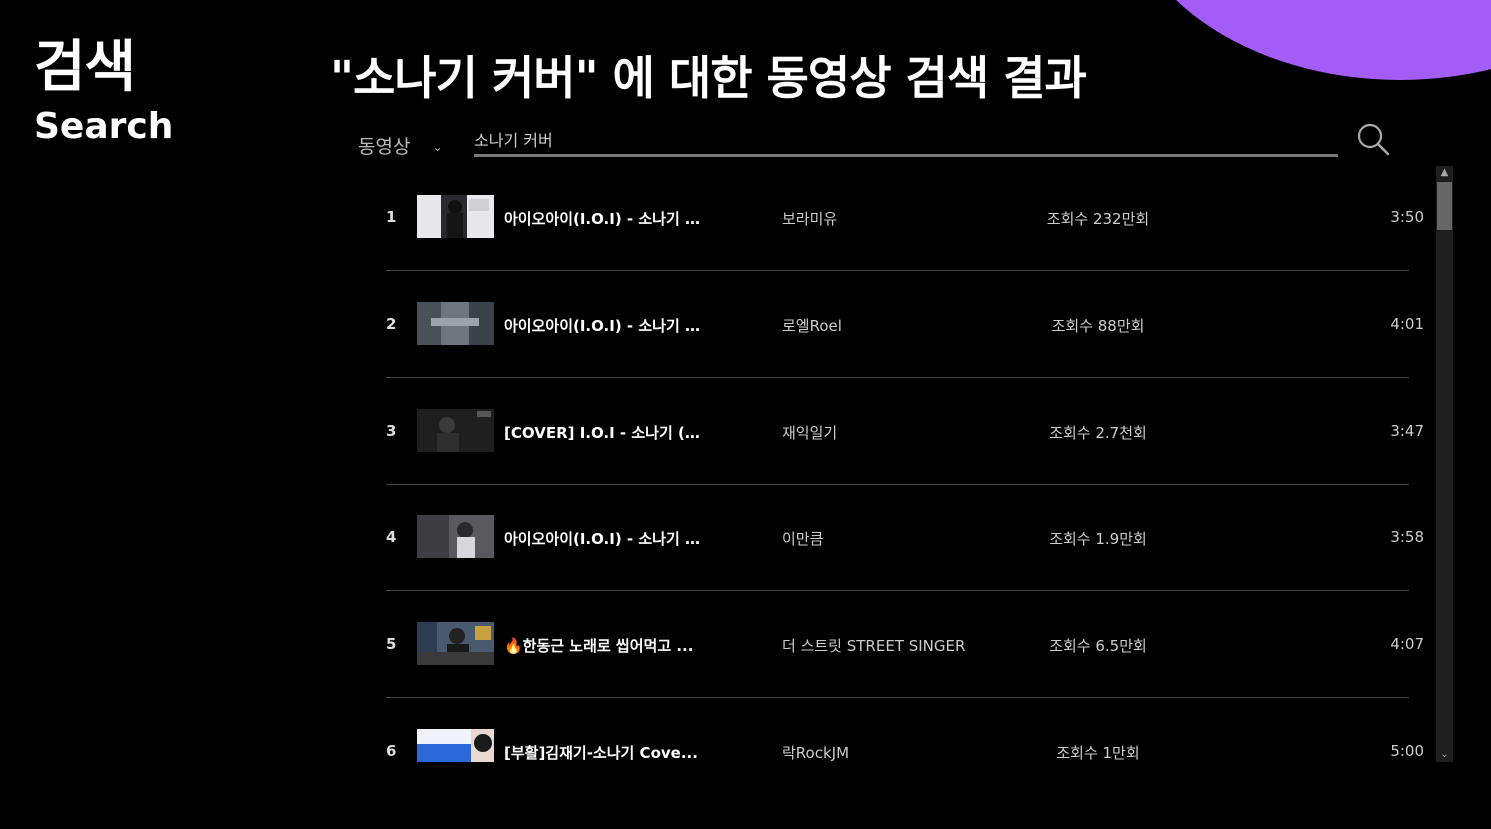 The height and width of the screenshot is (829, 1491). Describe the element at coordinates (902, 218) in the screenshot. I see `channel-name: 보라미유` at that location.